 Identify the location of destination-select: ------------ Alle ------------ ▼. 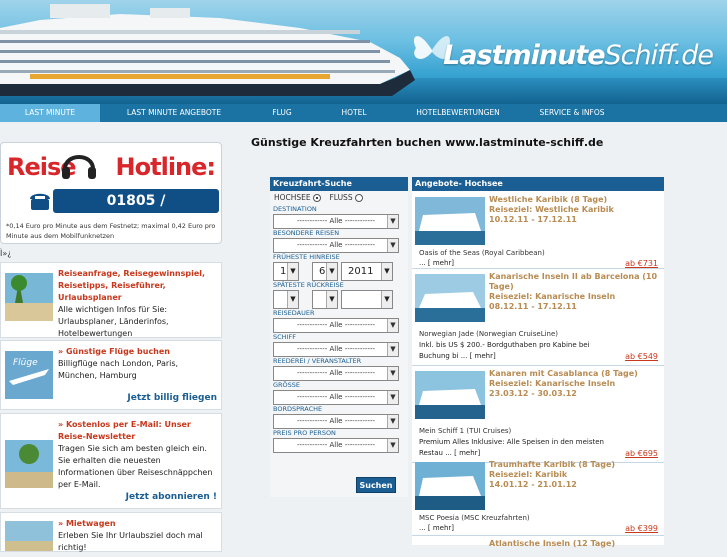
(336, 221).